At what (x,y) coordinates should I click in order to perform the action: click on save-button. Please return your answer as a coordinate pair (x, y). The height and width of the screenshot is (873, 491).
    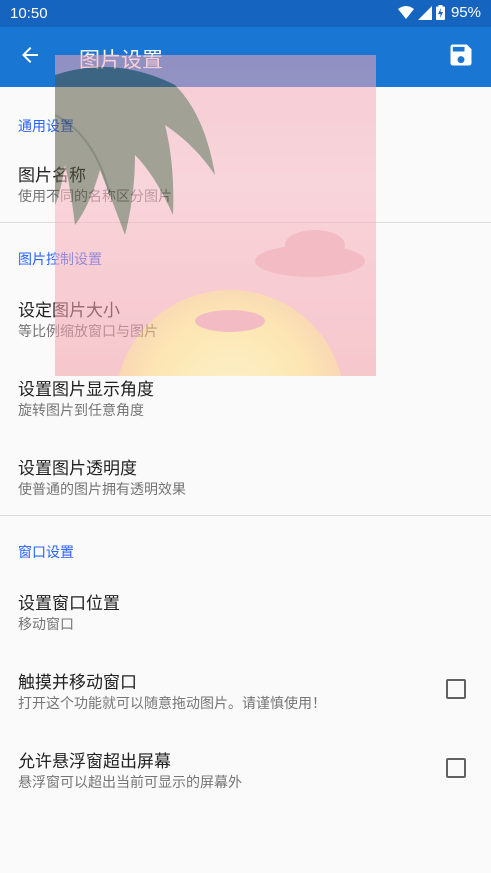
    Looking at the image, I should click on (461, 57).